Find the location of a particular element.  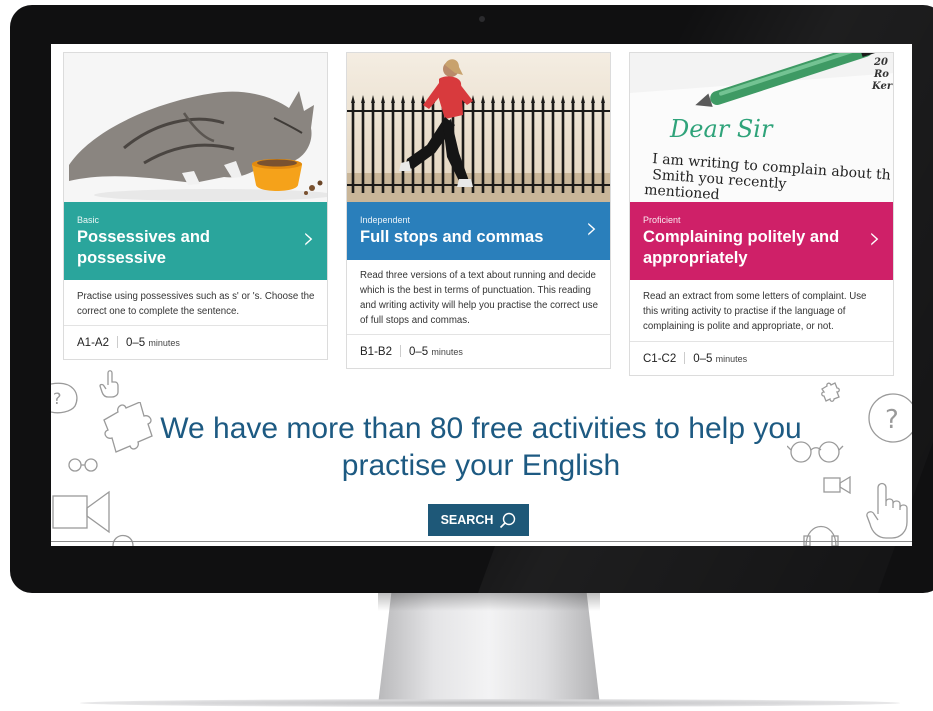

screen-divider is located at coordinates (481, 541).